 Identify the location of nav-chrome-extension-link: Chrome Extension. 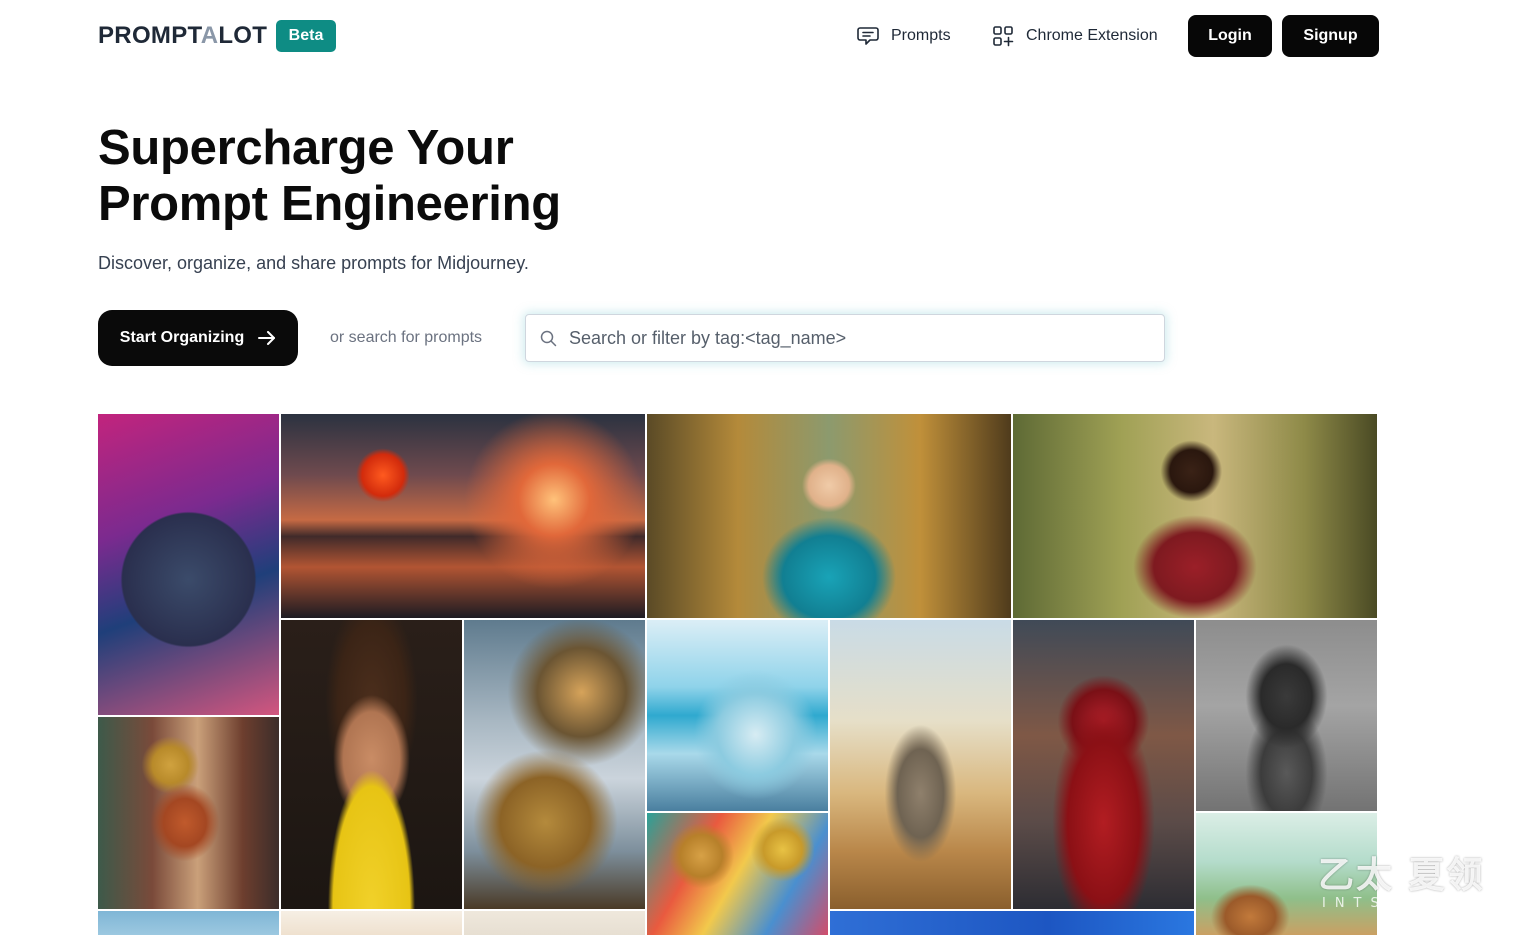
(1075, 36).